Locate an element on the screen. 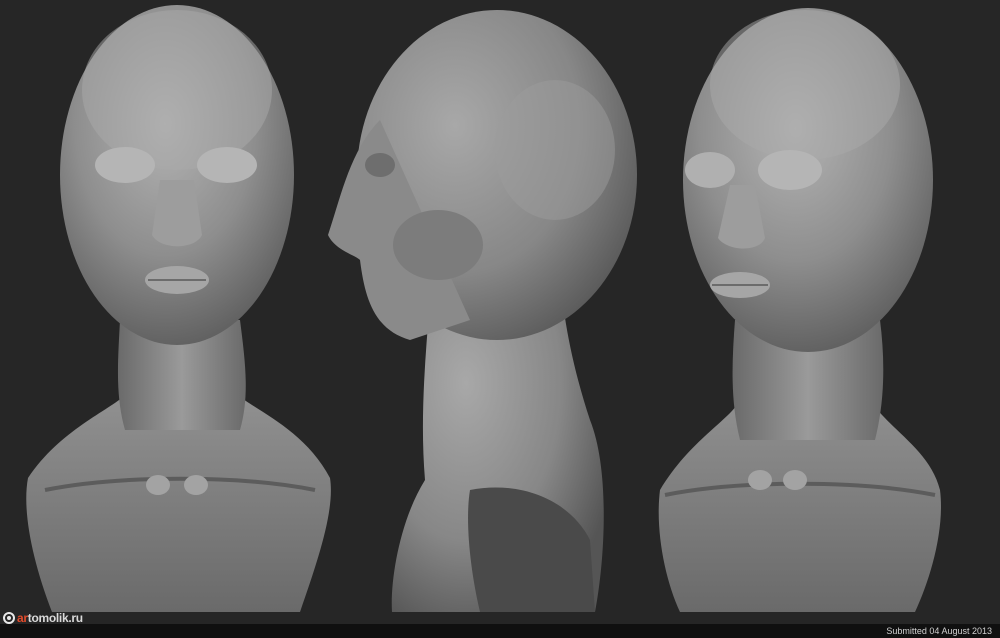  site-logo: ar tomolik.ru is located at coordinates (43, 618).